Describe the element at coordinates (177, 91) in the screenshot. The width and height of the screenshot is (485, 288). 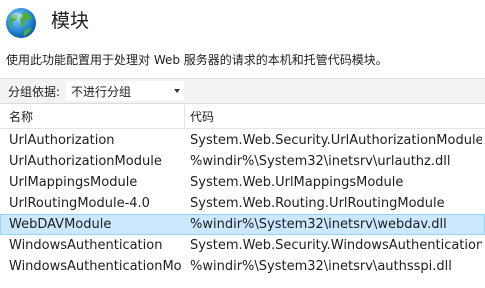
I see `chevron-down-icon` at that location.